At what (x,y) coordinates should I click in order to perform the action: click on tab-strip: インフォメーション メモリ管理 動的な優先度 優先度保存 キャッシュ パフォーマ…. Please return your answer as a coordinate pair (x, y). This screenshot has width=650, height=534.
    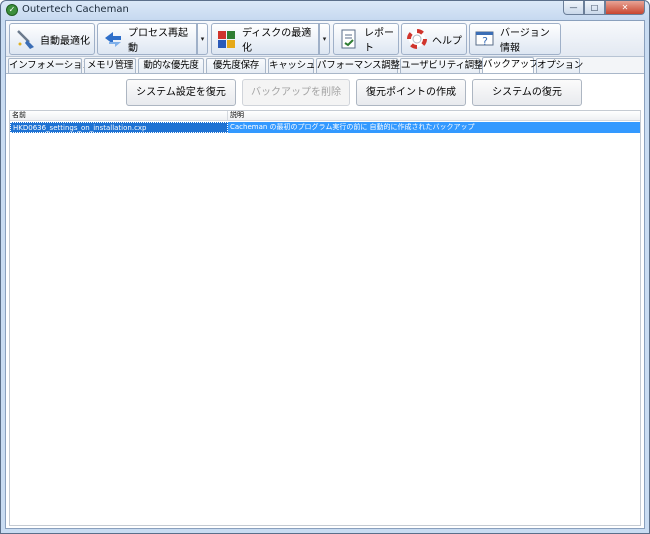
    Looking at the image, I should click on (325, 65).